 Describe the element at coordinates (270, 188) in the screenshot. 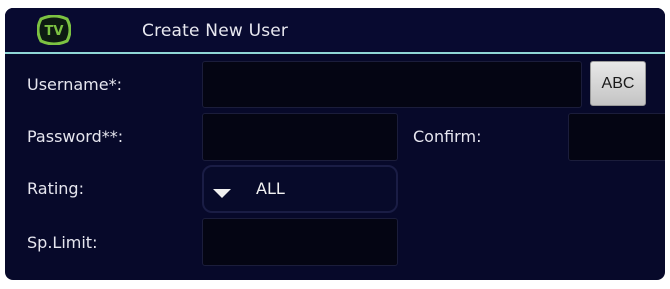

I see `rating-value: ALL` at that location.